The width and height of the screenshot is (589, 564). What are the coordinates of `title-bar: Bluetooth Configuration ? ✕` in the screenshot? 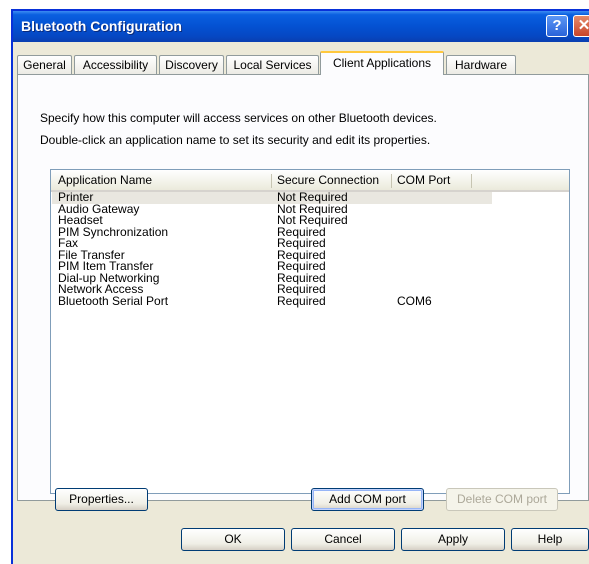 It's located at (301, 26).